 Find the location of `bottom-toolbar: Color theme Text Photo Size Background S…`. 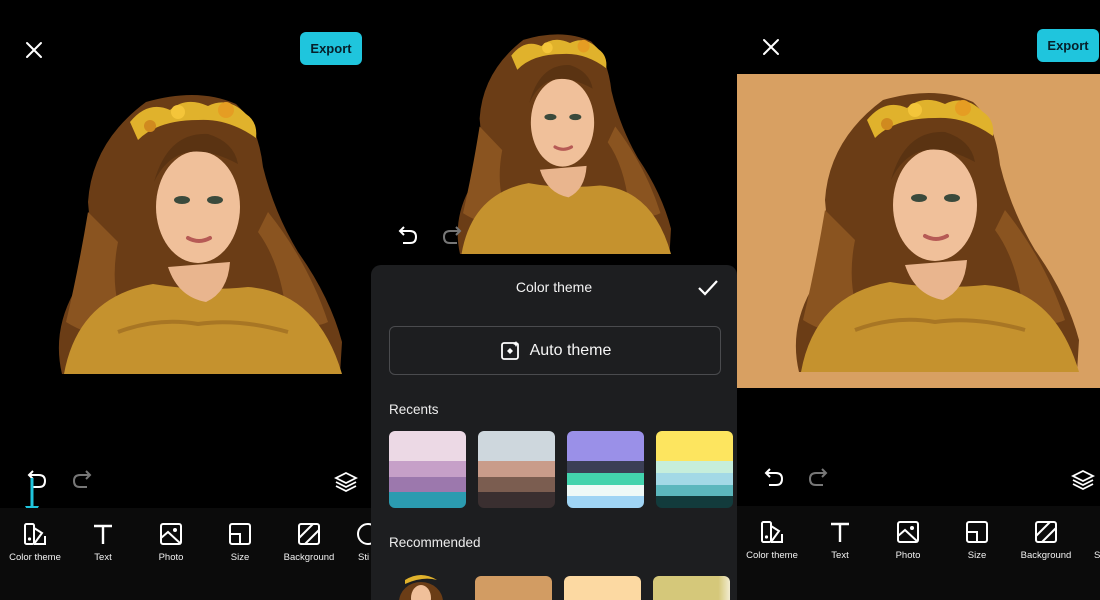

bottom-toolbar: Color theme Text Photo Size Background S… is located at coordinates (185, 554).